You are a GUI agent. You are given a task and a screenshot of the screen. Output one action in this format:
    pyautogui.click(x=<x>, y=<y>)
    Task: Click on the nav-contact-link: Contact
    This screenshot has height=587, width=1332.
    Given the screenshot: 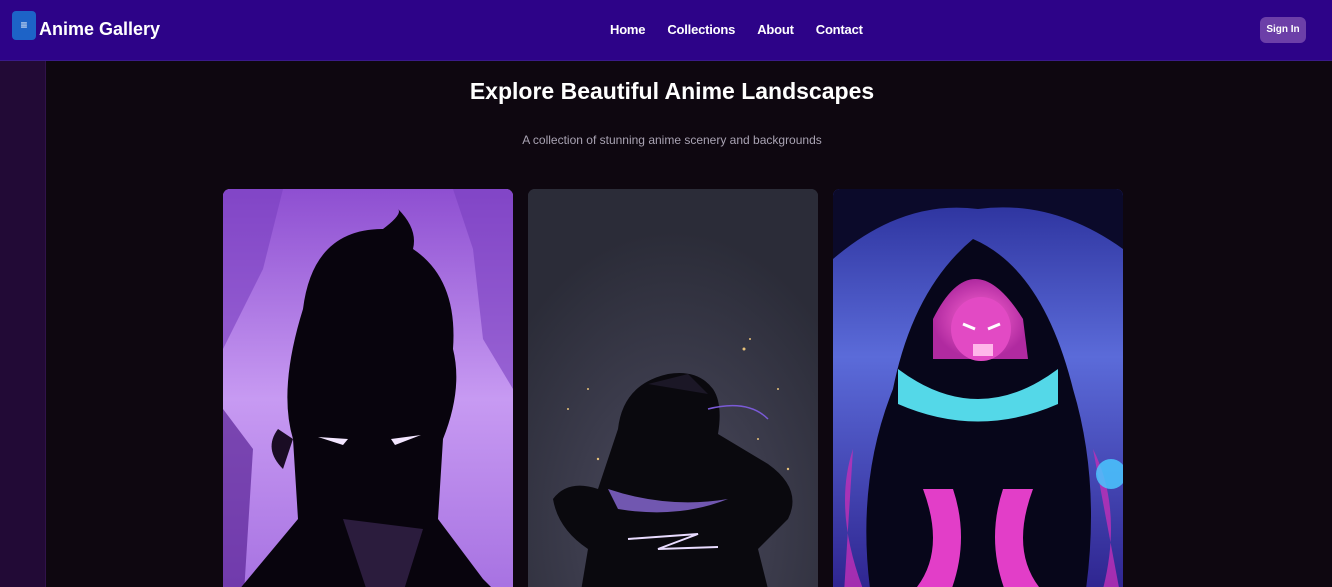 What is the action you would take?
    pyautogui.click(x=839, y=29)
    